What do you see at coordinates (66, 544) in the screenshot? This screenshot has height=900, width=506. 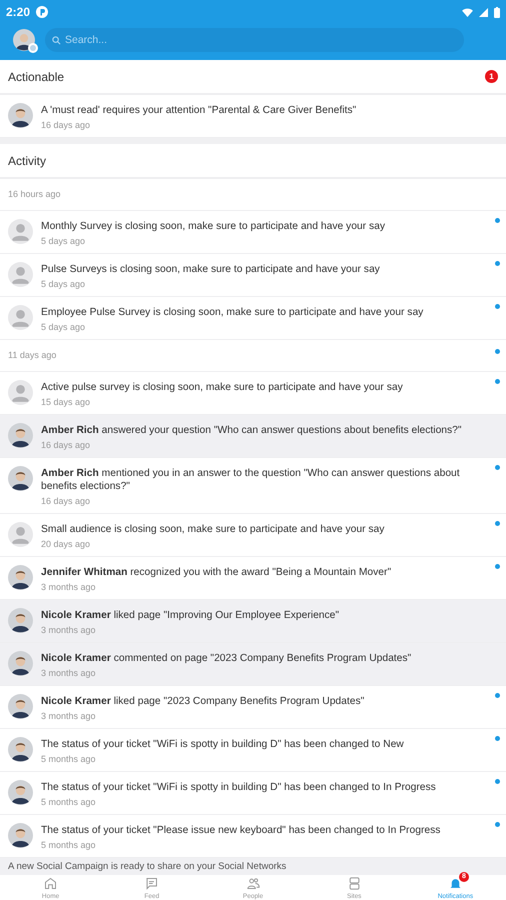 I see `notification-time: 20 days ago` at bounding box center [66, 544].